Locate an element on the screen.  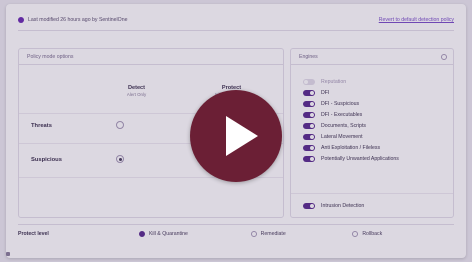
play-button is located at coordinates (236, 136).